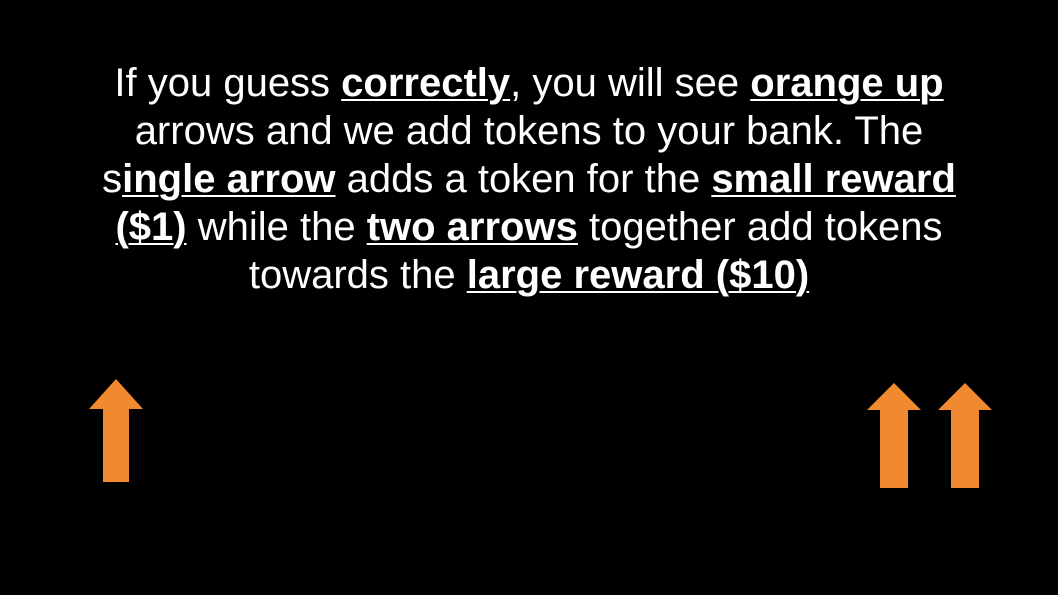 The width and height of the screenshot is (1058, 595). I want to click on single-arrow-group, so click(116, 431).